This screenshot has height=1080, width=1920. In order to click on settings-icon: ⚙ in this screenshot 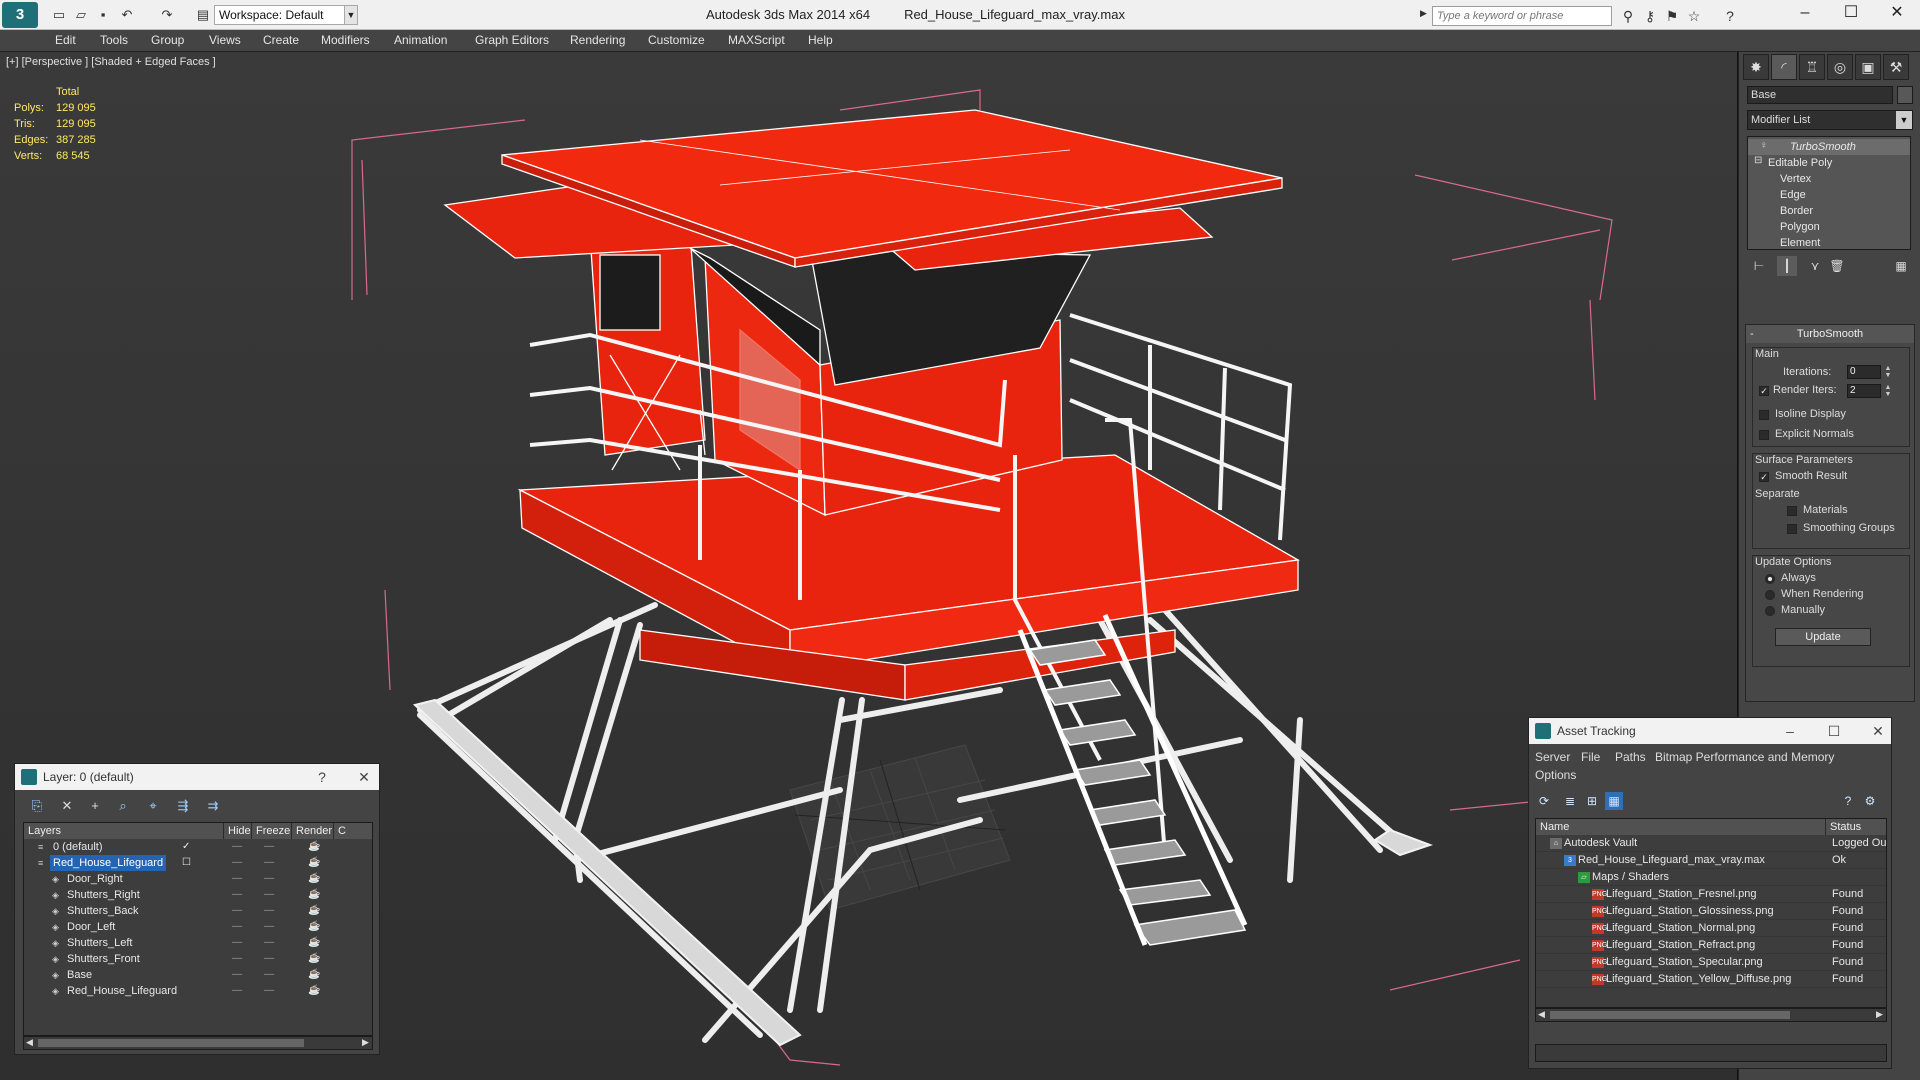, I will do `click(1870, 801)`.